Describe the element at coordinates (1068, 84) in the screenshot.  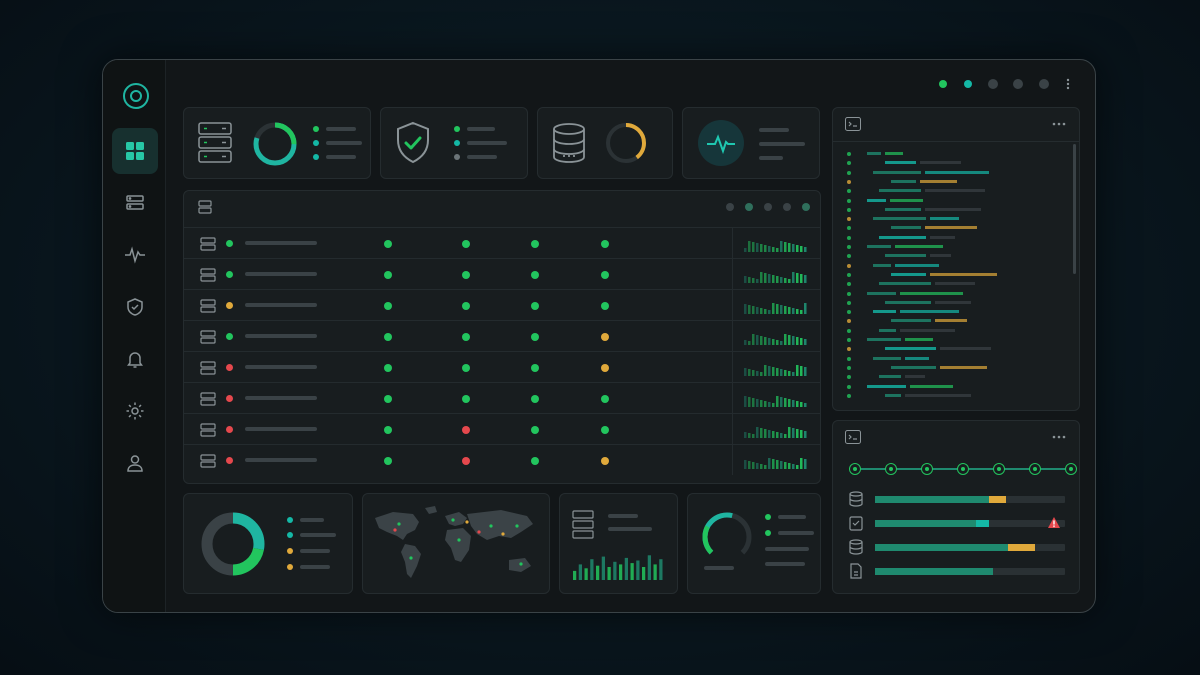
I see `more-vertical-icon` at that location.